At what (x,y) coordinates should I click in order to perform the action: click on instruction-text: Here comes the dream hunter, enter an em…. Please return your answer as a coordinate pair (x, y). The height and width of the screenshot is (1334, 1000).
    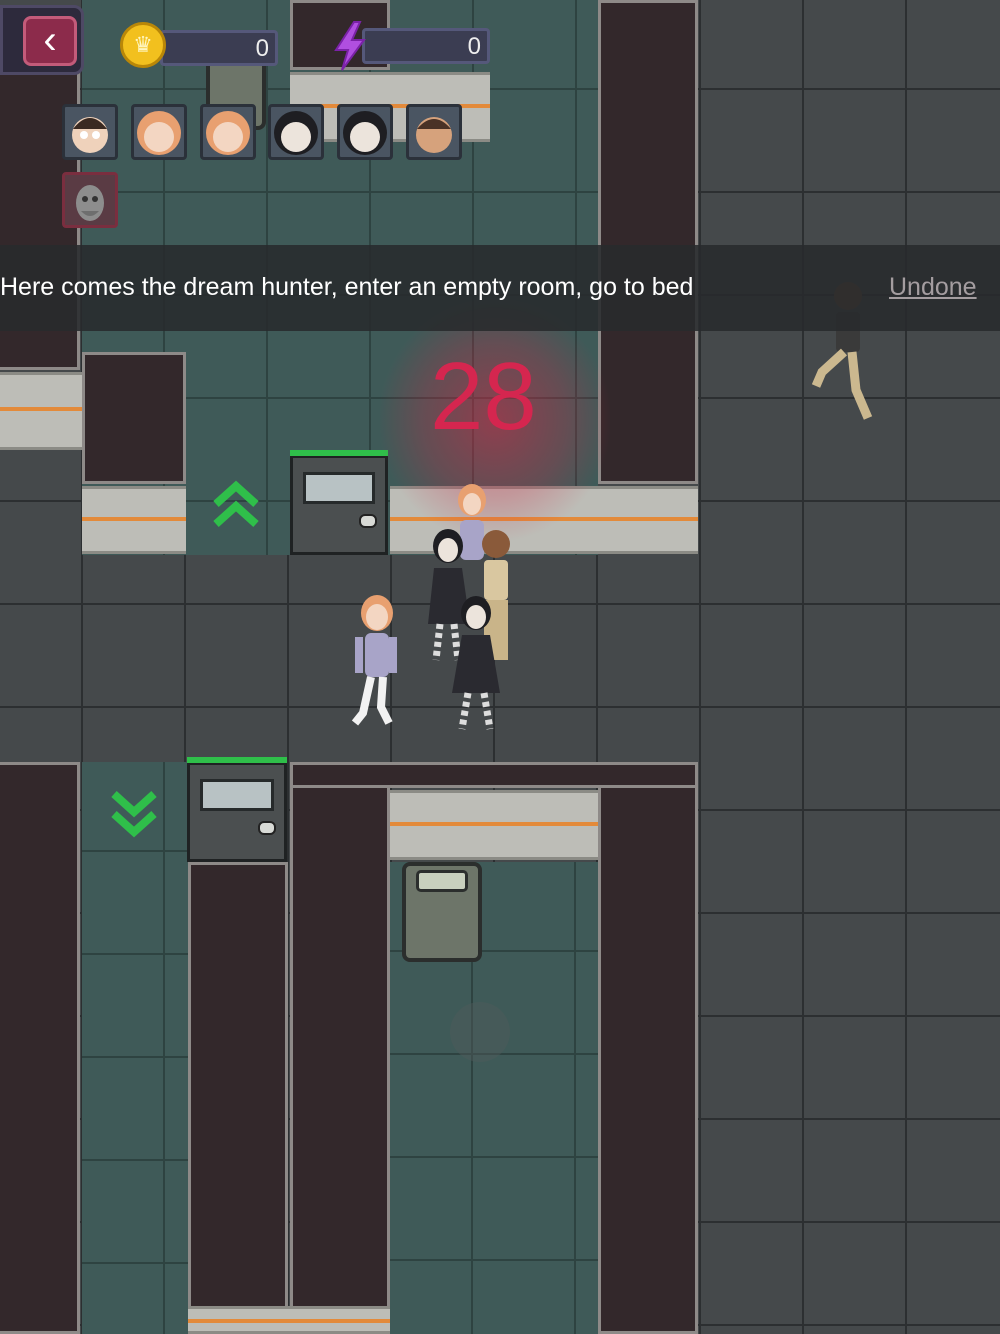
    Looking at the image, I should click on (347, 287).